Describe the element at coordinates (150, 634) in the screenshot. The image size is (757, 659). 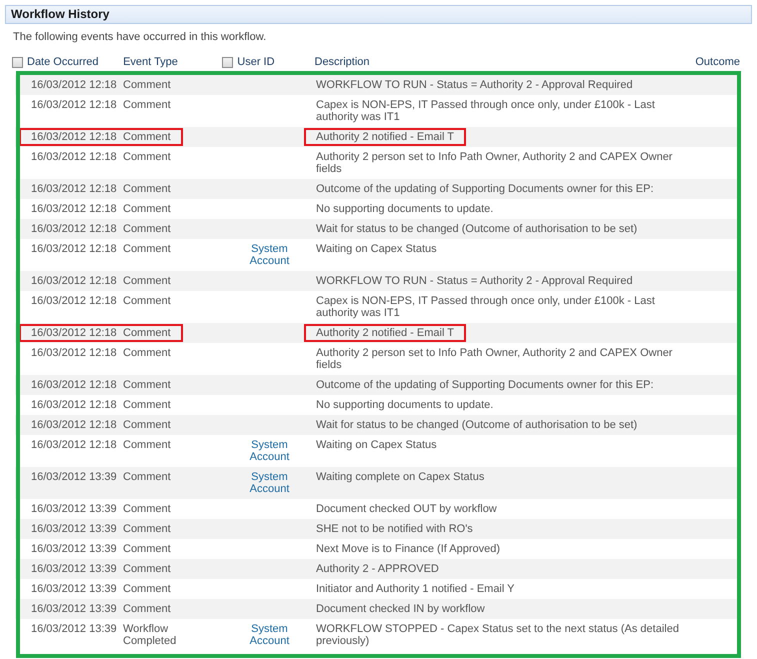
I see `event-type-cell-text: Workflow Completed` at that location.